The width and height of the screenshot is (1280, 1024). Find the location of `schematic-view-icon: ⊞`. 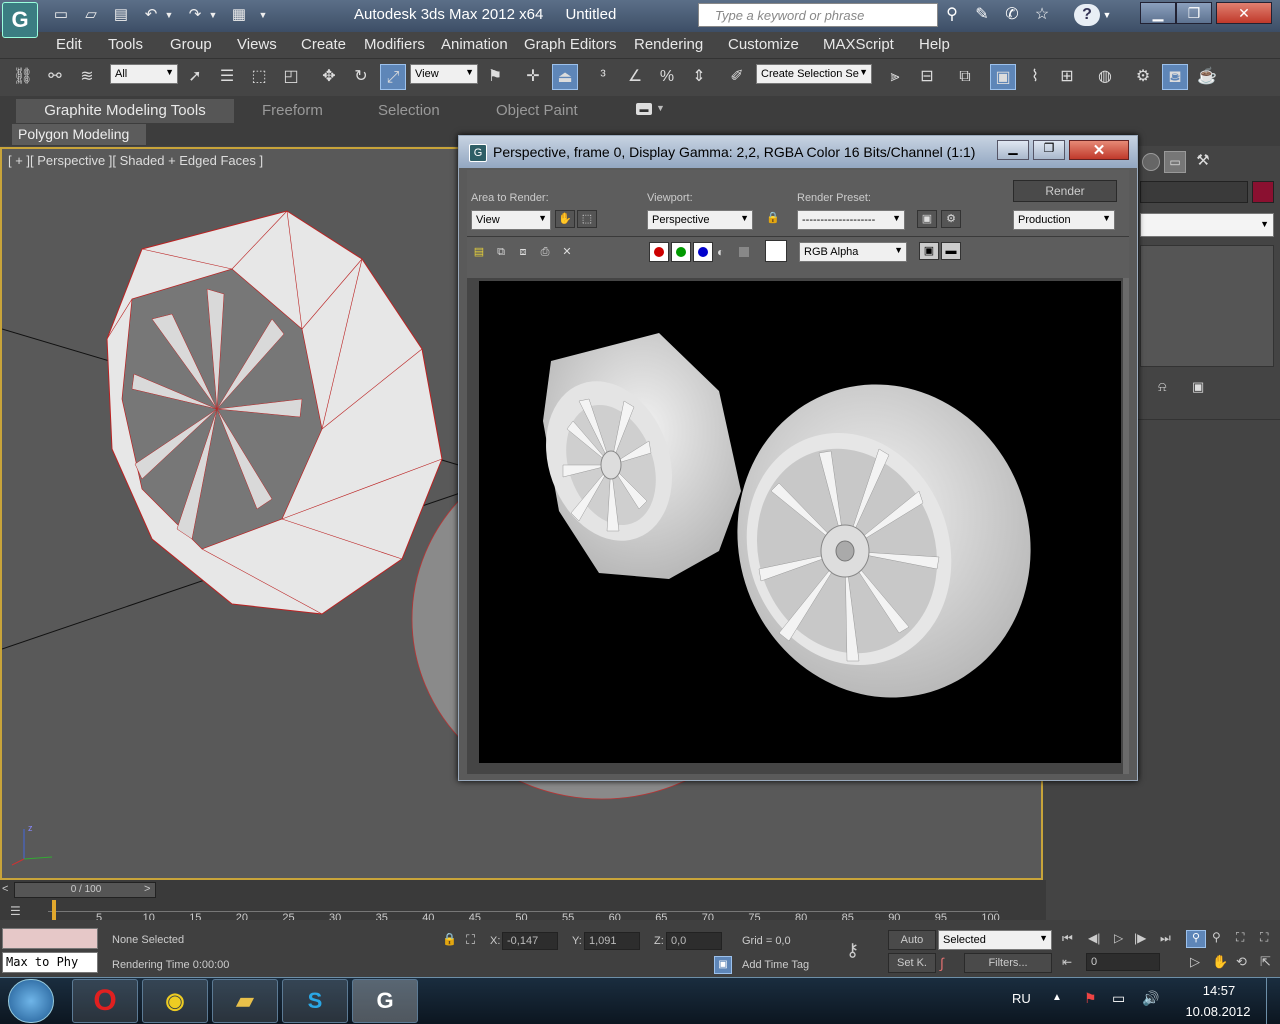

schematic-view-icon: ⊞ is located at coordinates (1067, 77).